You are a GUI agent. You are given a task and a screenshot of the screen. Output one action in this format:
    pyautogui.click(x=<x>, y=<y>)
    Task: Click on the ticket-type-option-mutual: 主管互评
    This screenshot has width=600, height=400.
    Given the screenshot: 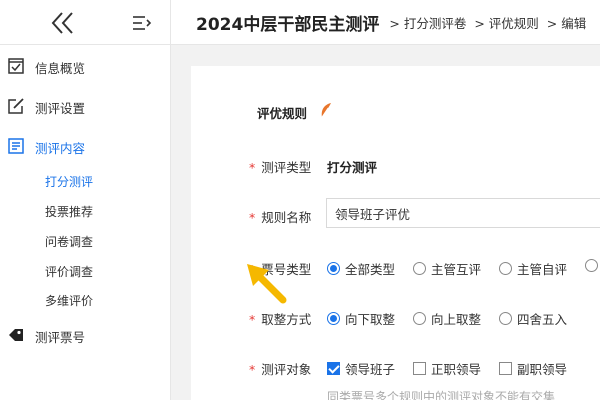 What is the action you would take?
    pyautogui.click(x=447, y=268)
    